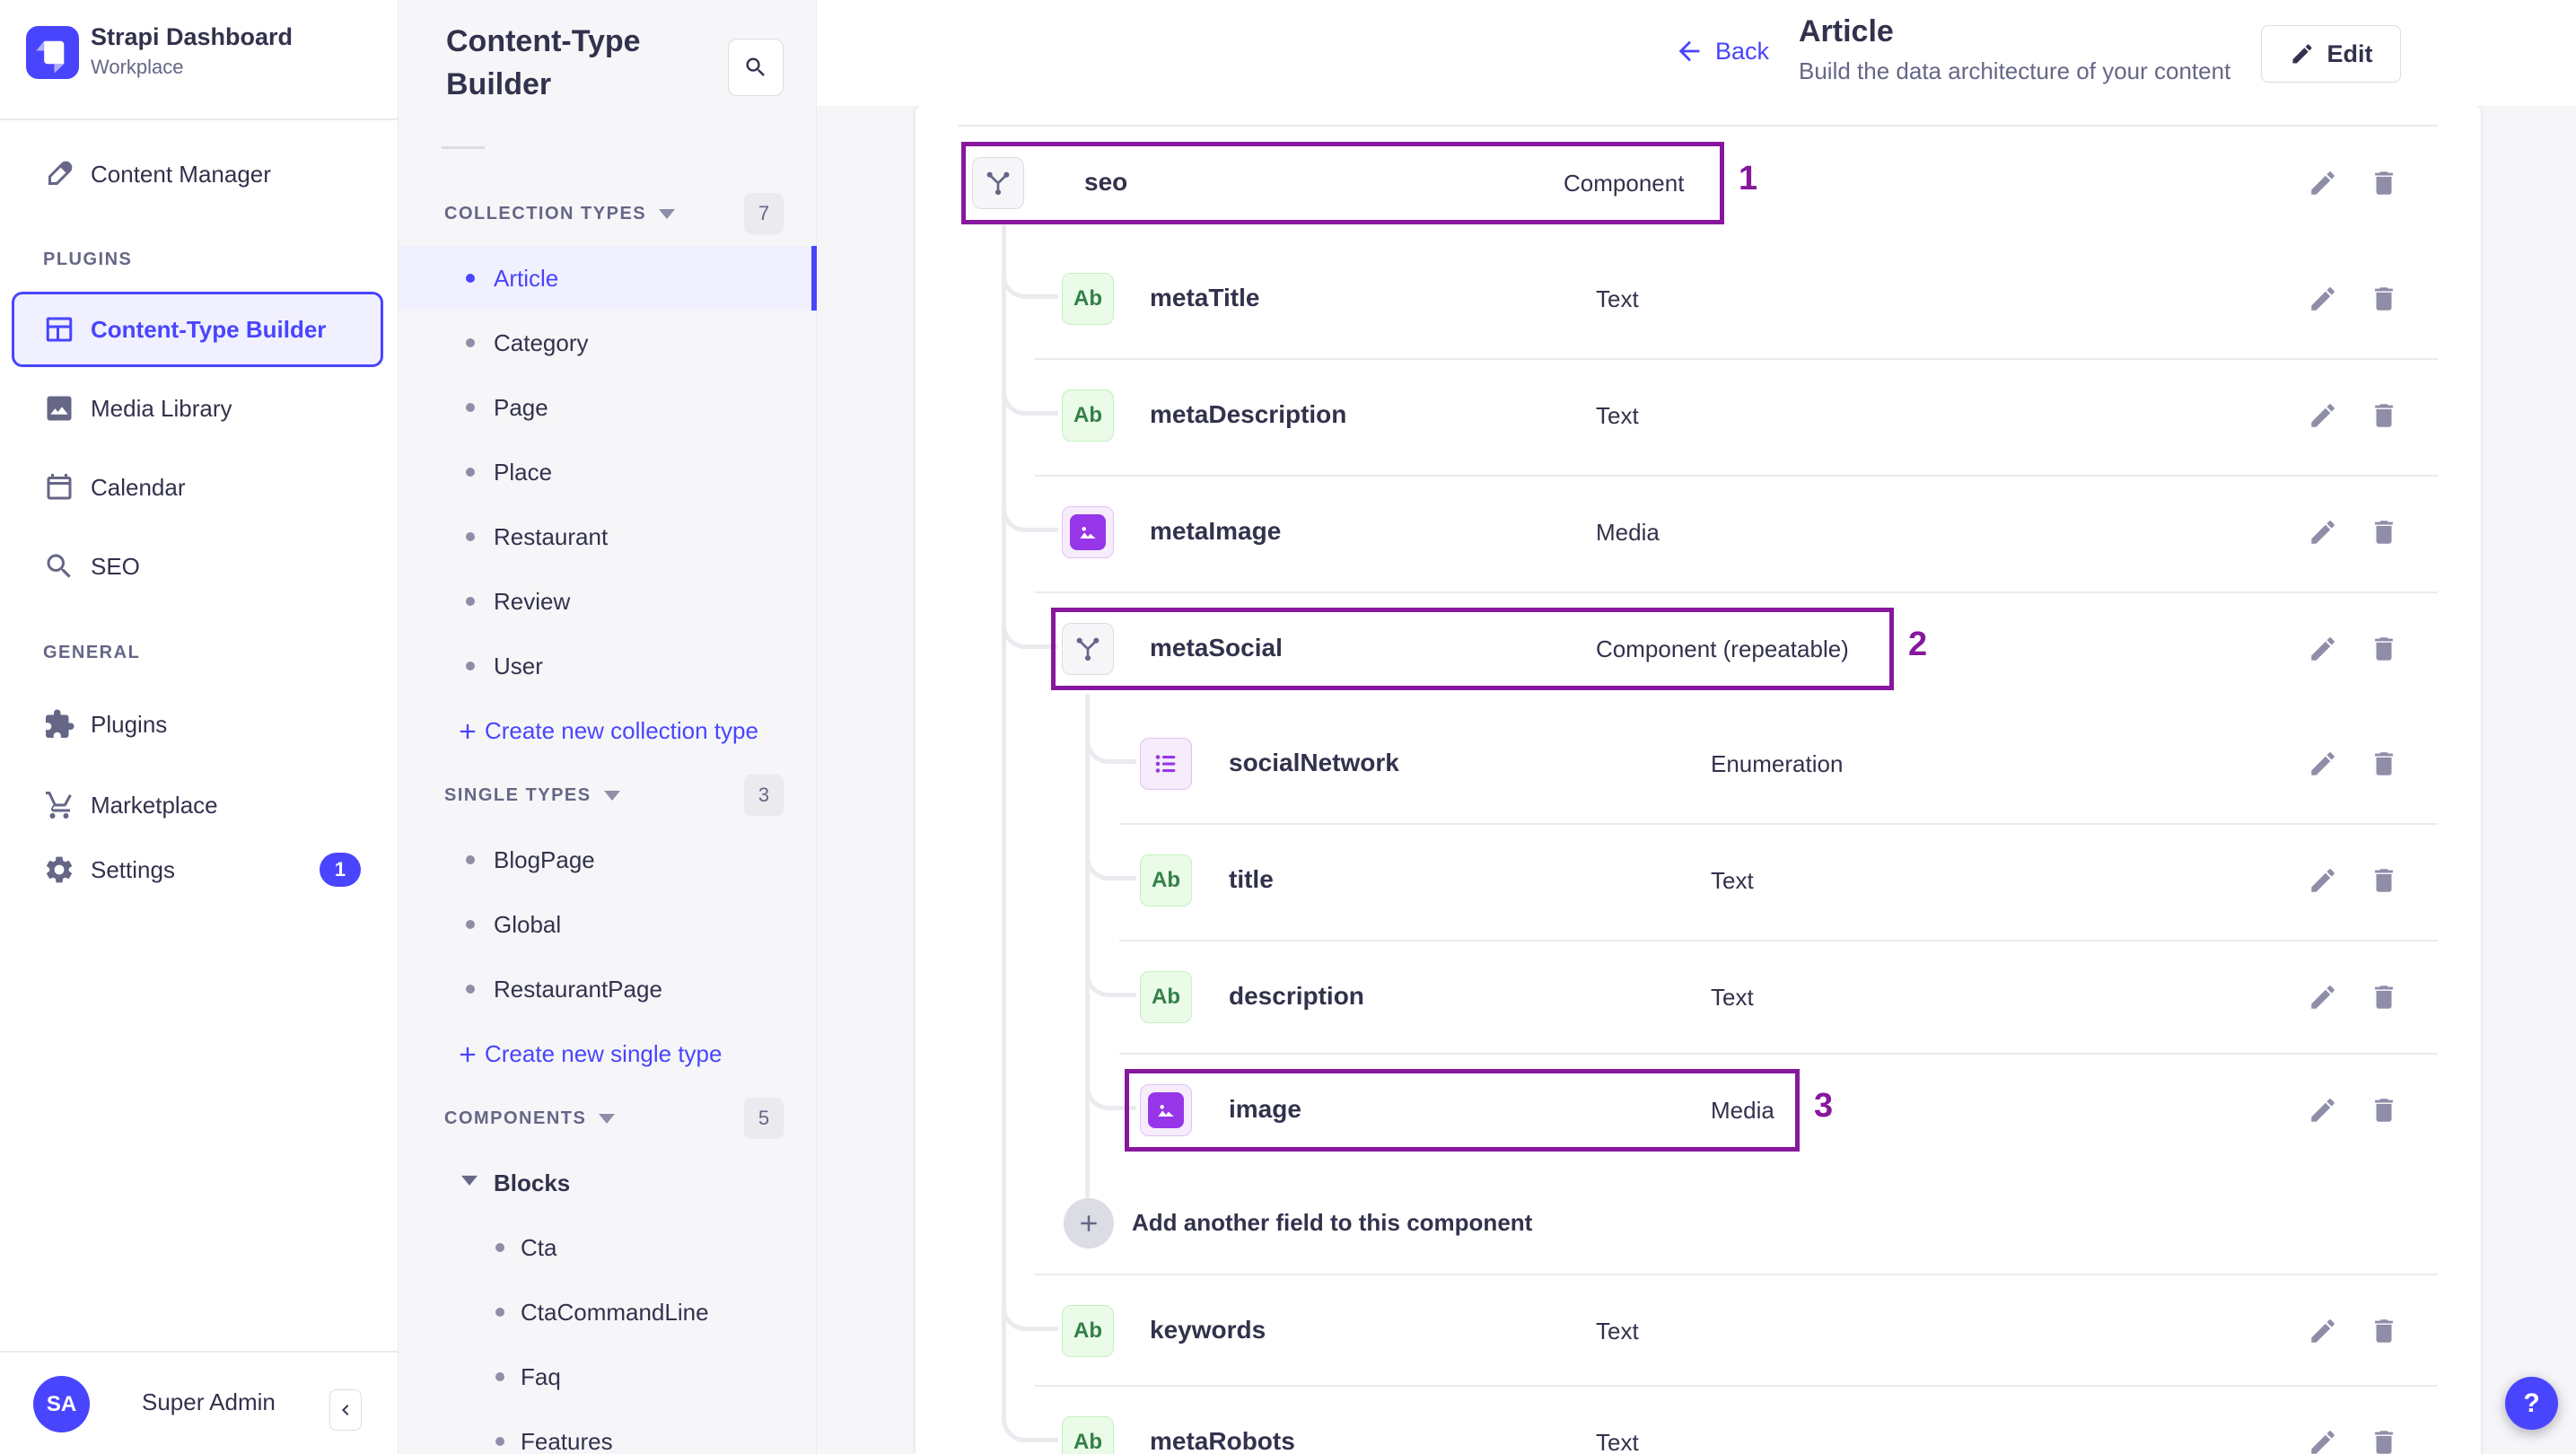 The image size is (2576, 1454). What do you see at coordinates (532, 601) in the screenshot?
I see `builder-item-label: Review` at bounding box center [532, 601].